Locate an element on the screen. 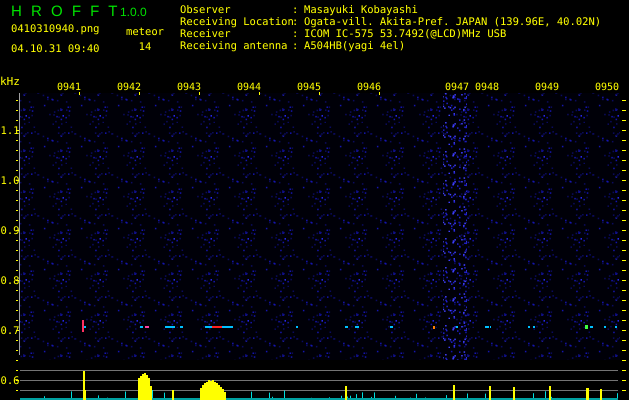 Image resolution: width=629 pixels, height=400 pixels. time-label: 0945 is located at coordinates (309, 87).